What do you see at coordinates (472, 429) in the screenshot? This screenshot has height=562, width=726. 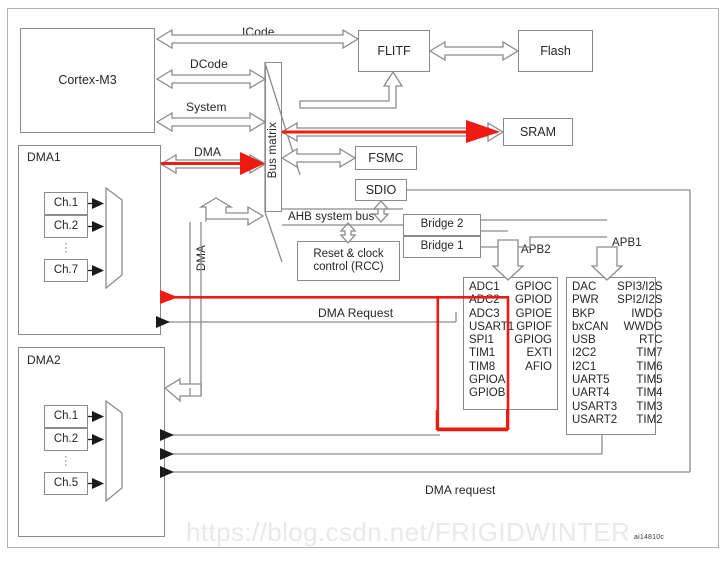 I see `apb2-red-horizontal` at bounding box center [472, 429].